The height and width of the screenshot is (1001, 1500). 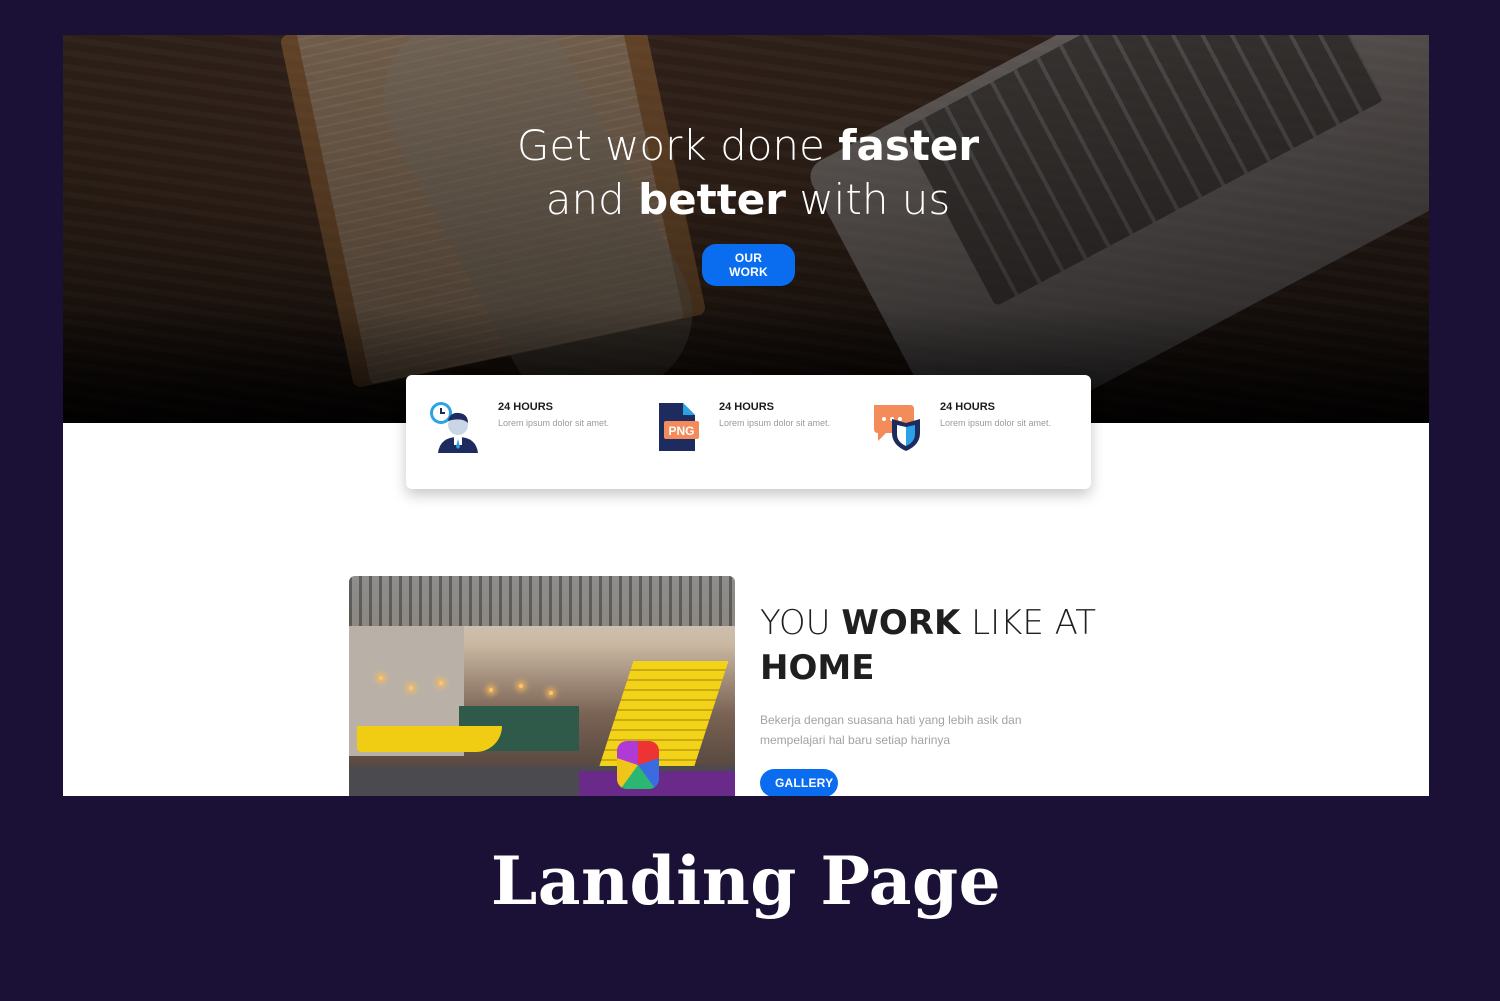 What do you see at coordinates (746, 173) in the screenshot?
I see `hero-title: Get work done faster and better with us` at bounding box center [746, 173].